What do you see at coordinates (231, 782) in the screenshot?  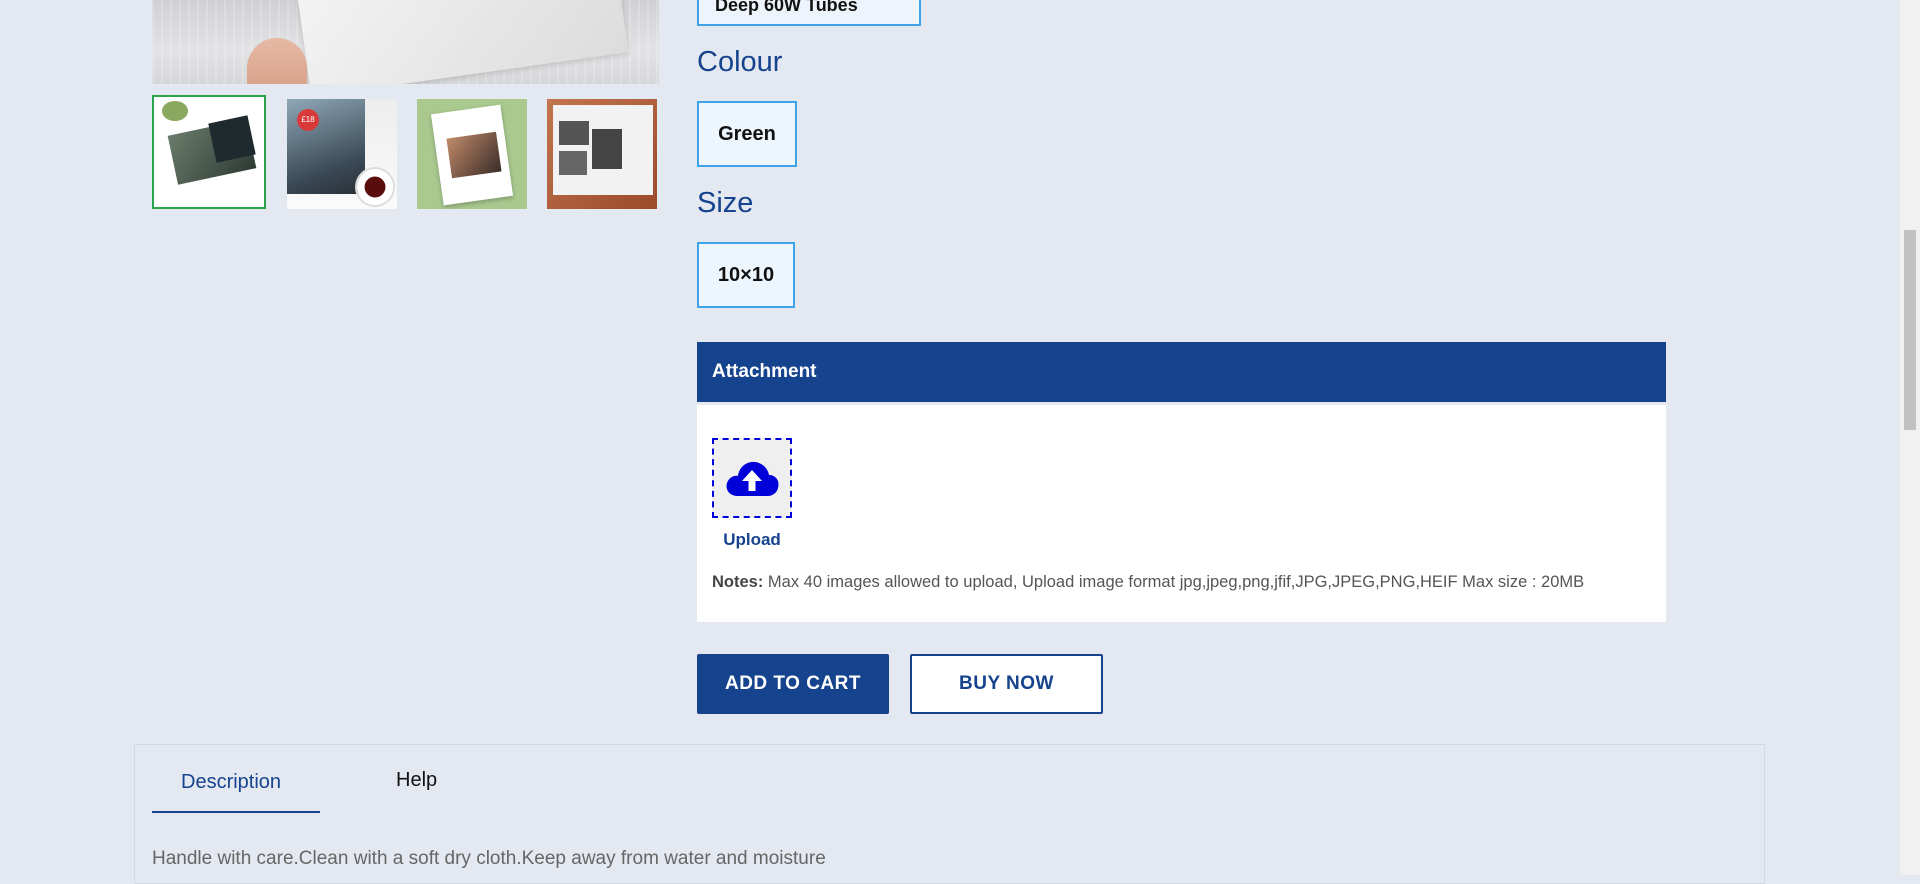 I see `tab-description: Description` at bounding box center [231, 782].